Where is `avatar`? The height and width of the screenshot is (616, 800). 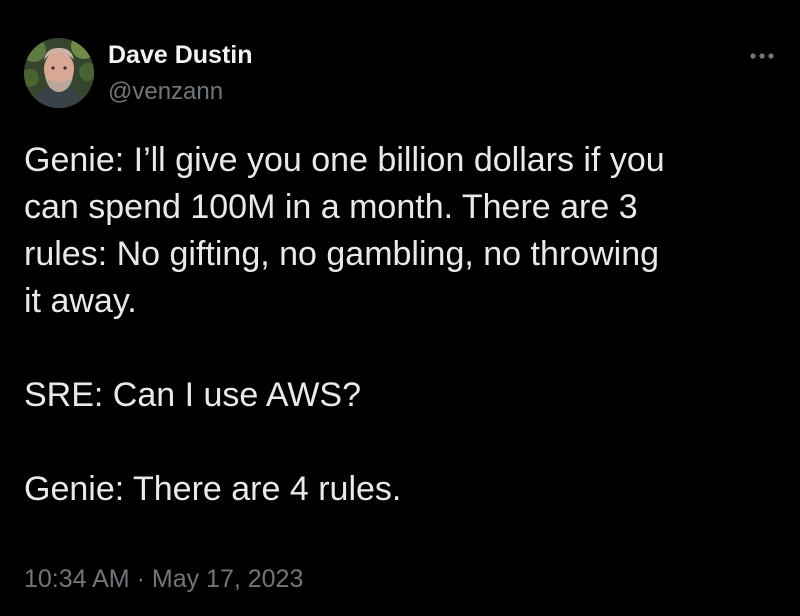 avatar is located at coordinates (59, 73).